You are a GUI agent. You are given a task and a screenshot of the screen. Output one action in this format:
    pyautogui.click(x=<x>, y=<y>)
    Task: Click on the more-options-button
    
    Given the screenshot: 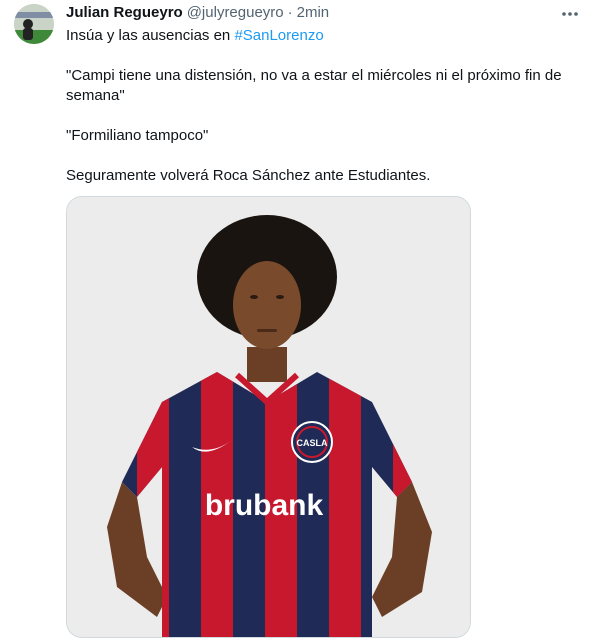 What is the action you would take?
    pyautogui.click(x=570, y=14)
    